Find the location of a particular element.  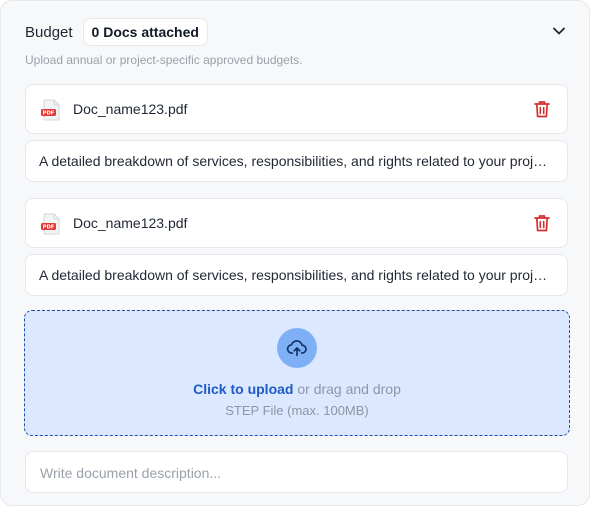

upload-button is located at coordinates (297, 348).